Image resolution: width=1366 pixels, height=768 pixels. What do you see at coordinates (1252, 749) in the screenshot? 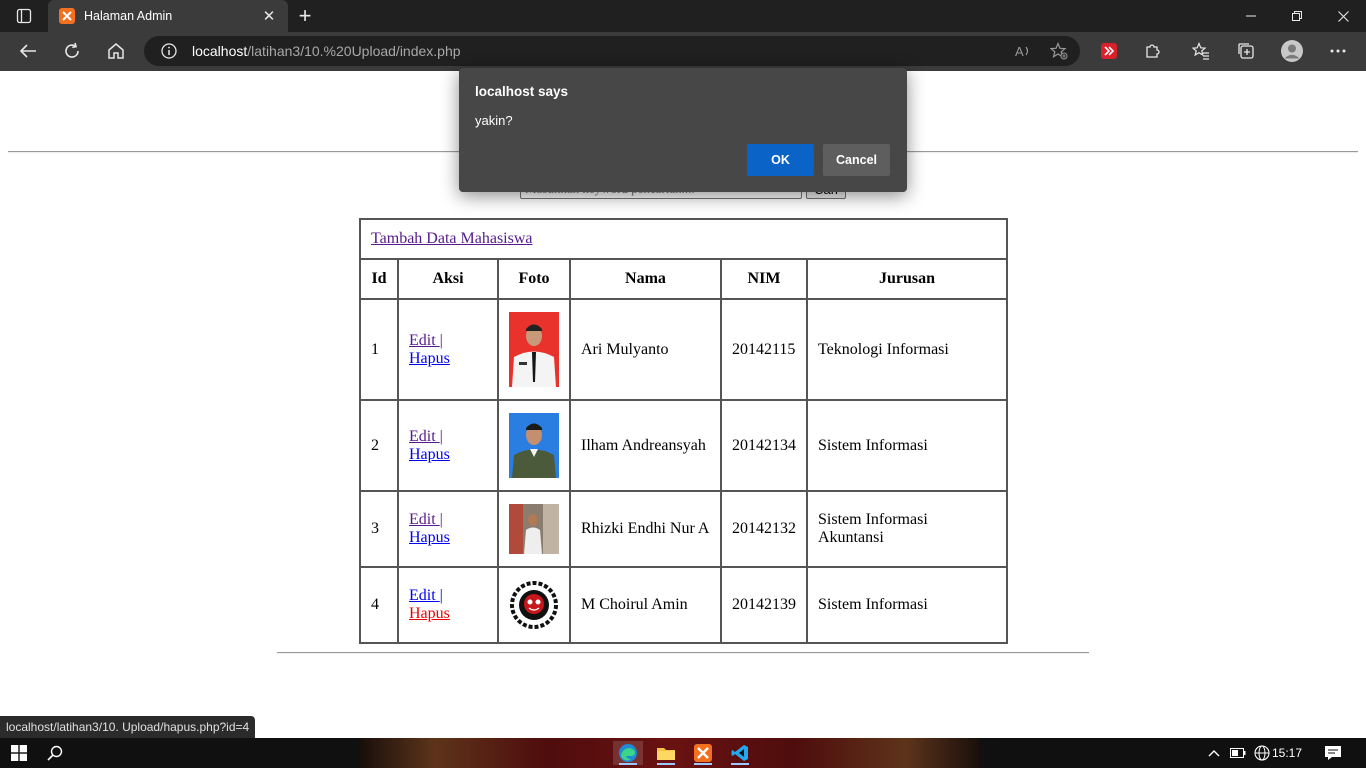
I see `tray-spacer` at bounding box center [1252, 749].